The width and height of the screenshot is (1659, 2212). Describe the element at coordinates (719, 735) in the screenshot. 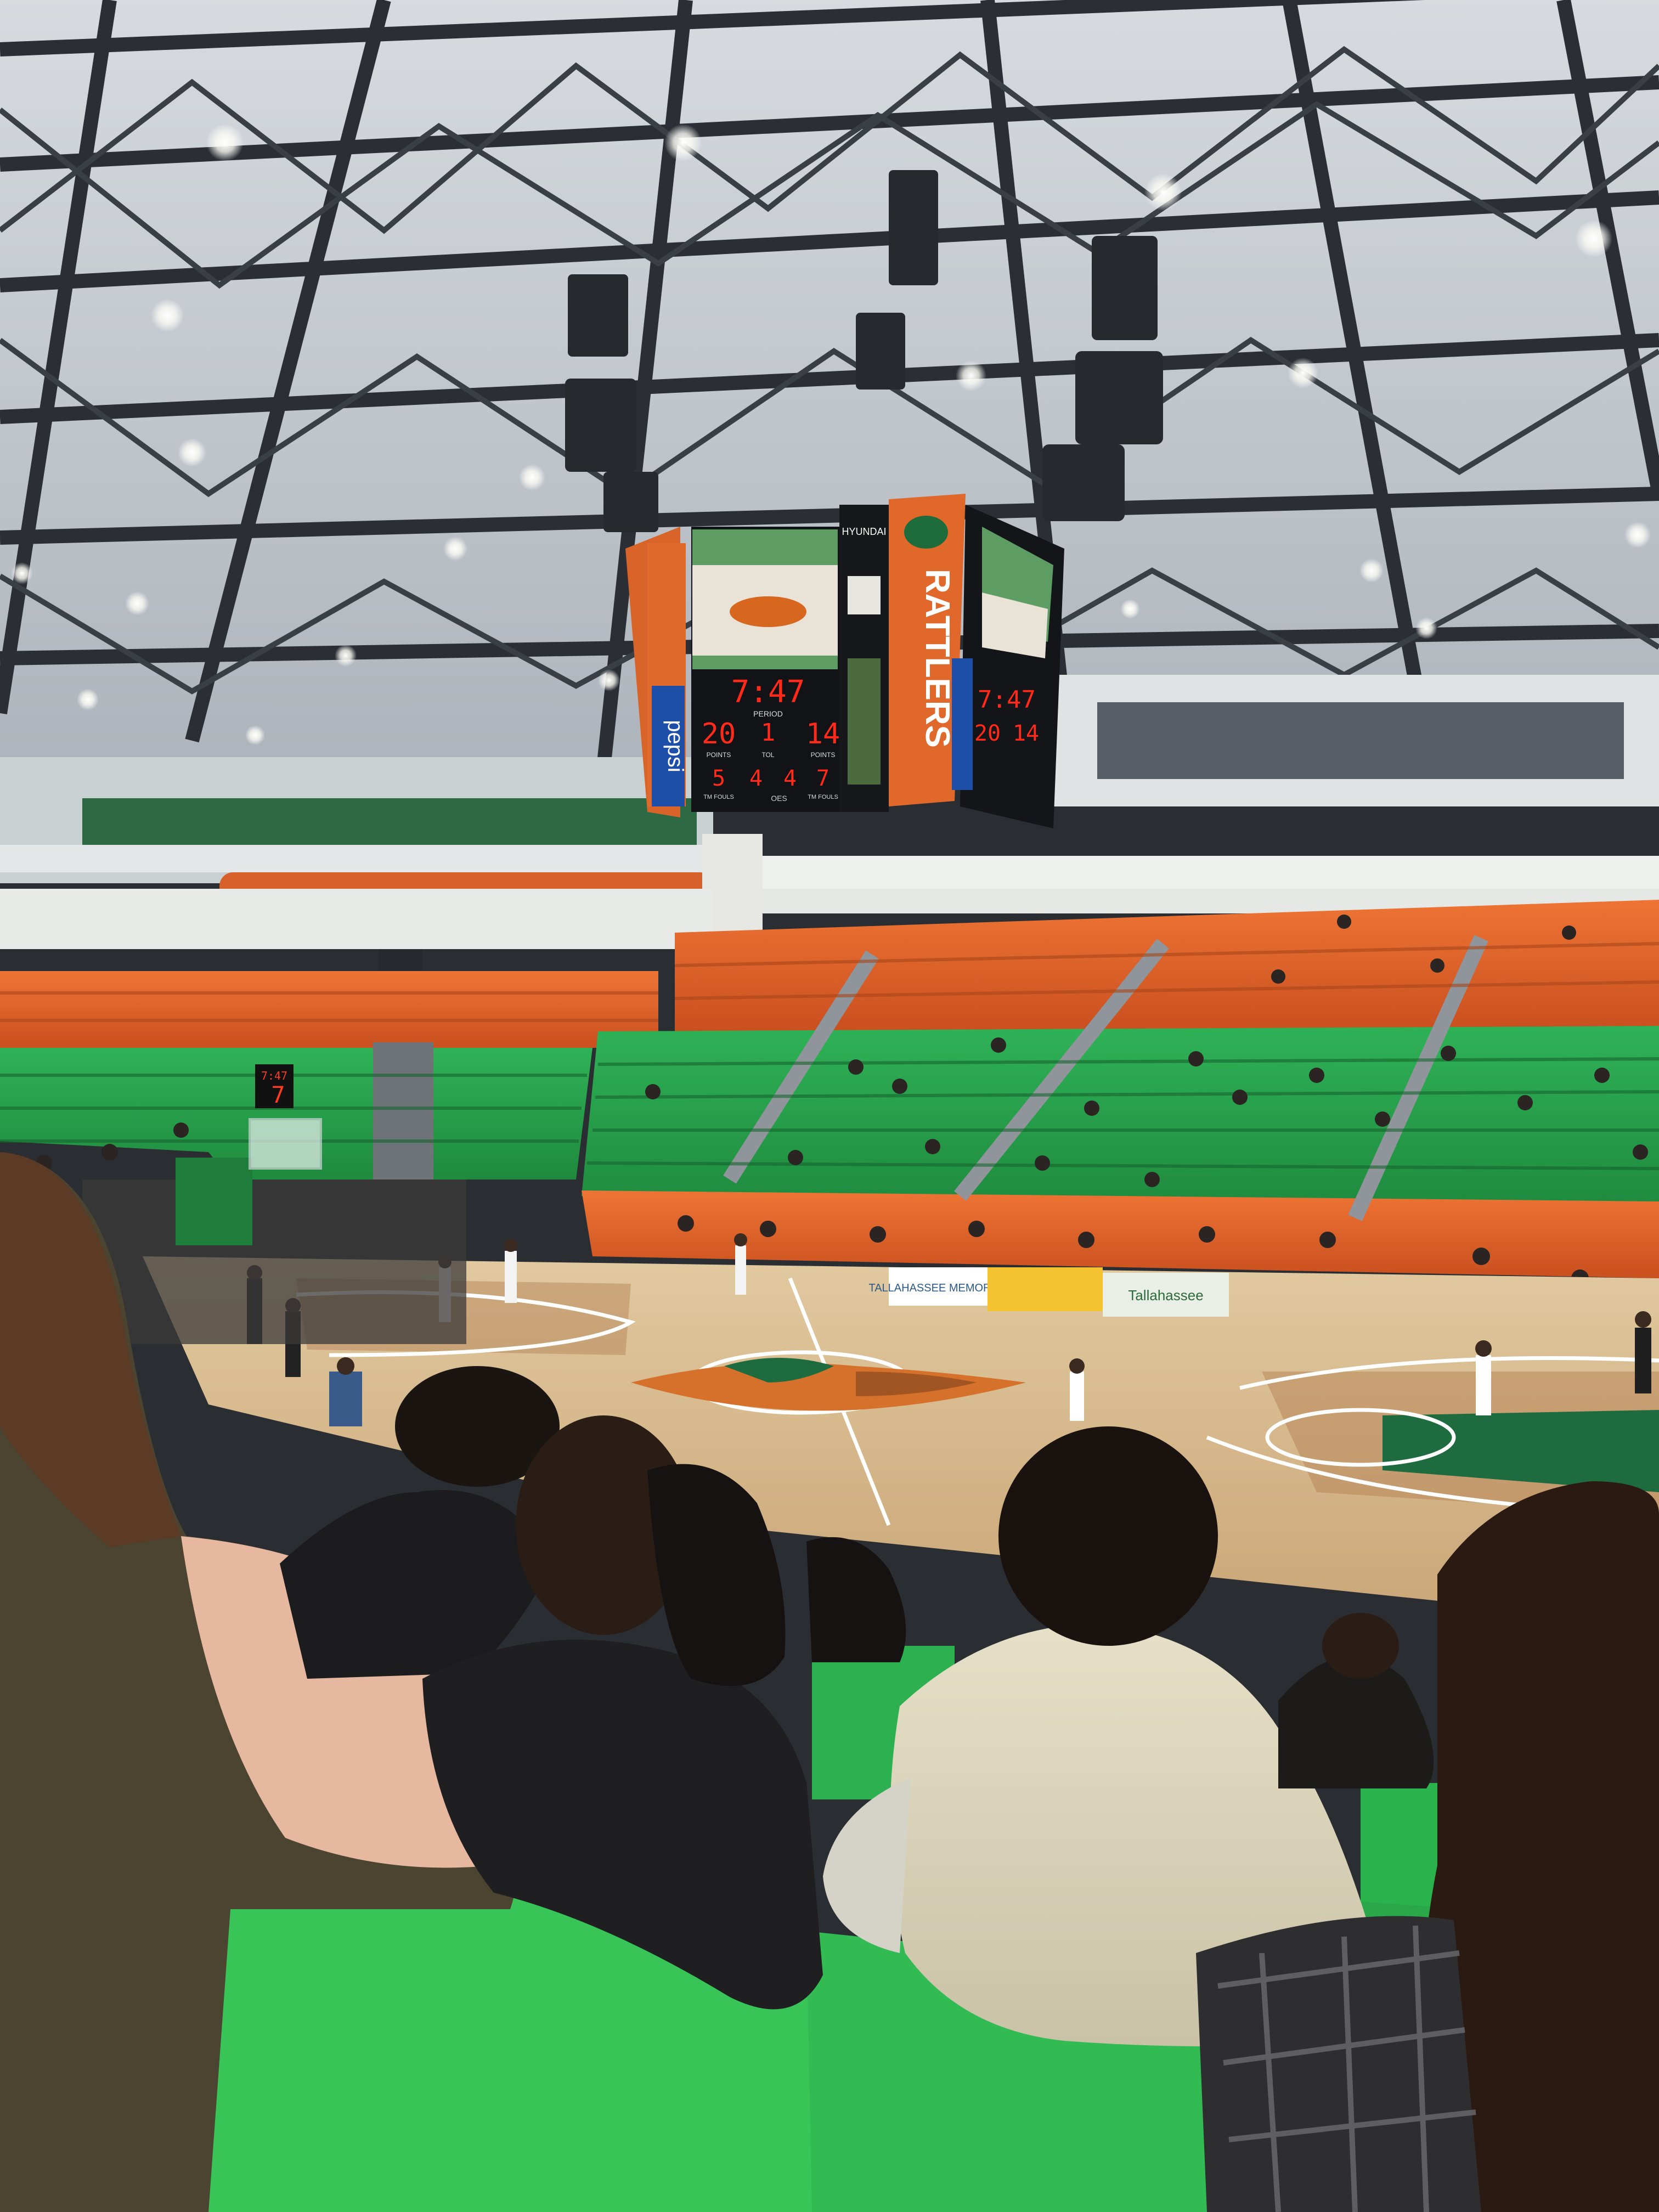

I see `home-score: 20` at that location.